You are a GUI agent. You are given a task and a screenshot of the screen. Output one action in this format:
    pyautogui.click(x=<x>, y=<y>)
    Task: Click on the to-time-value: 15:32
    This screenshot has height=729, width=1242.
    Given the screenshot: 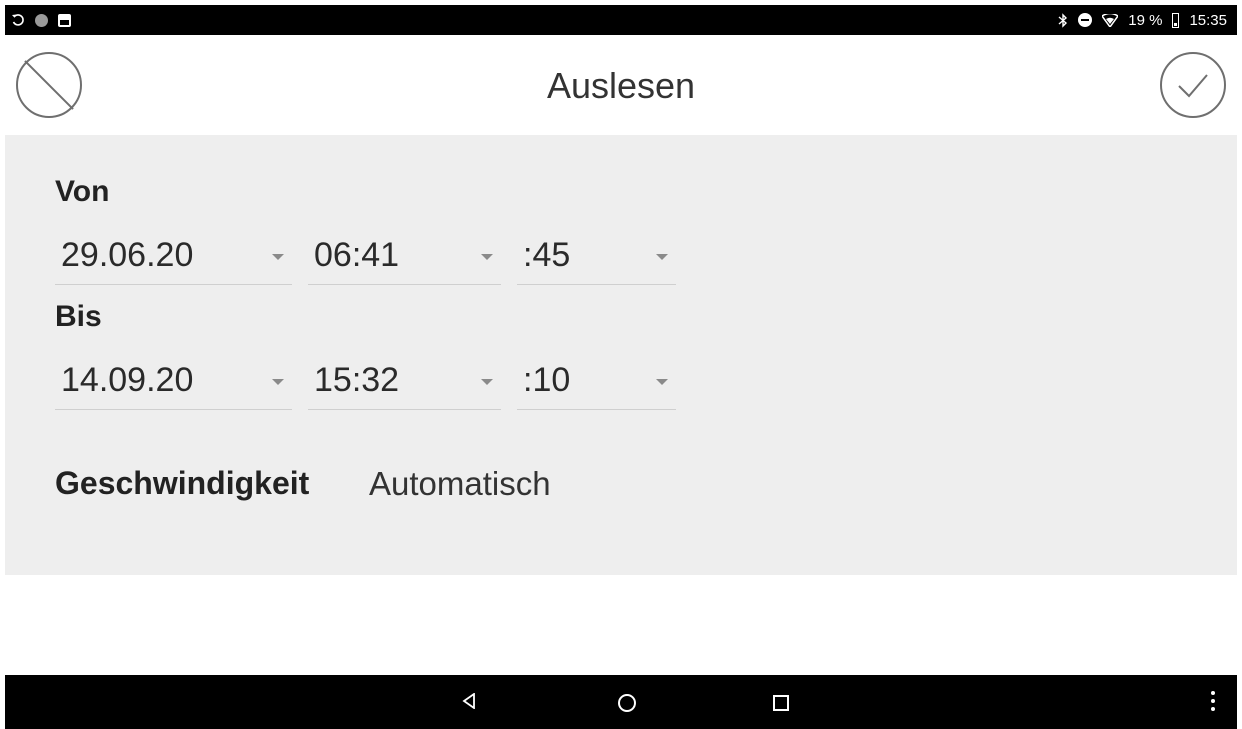 What is the action you would take?
    pyautogui.click(x=357, y=380)
    